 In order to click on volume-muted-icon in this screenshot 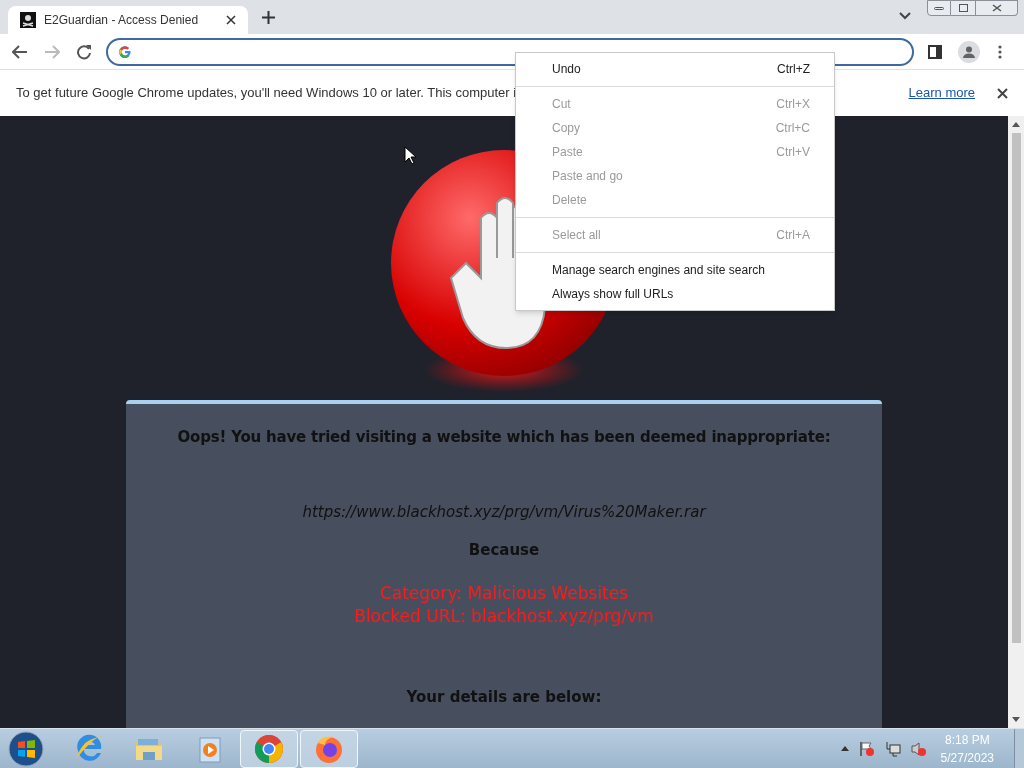, I will do `click(918, 748)`.